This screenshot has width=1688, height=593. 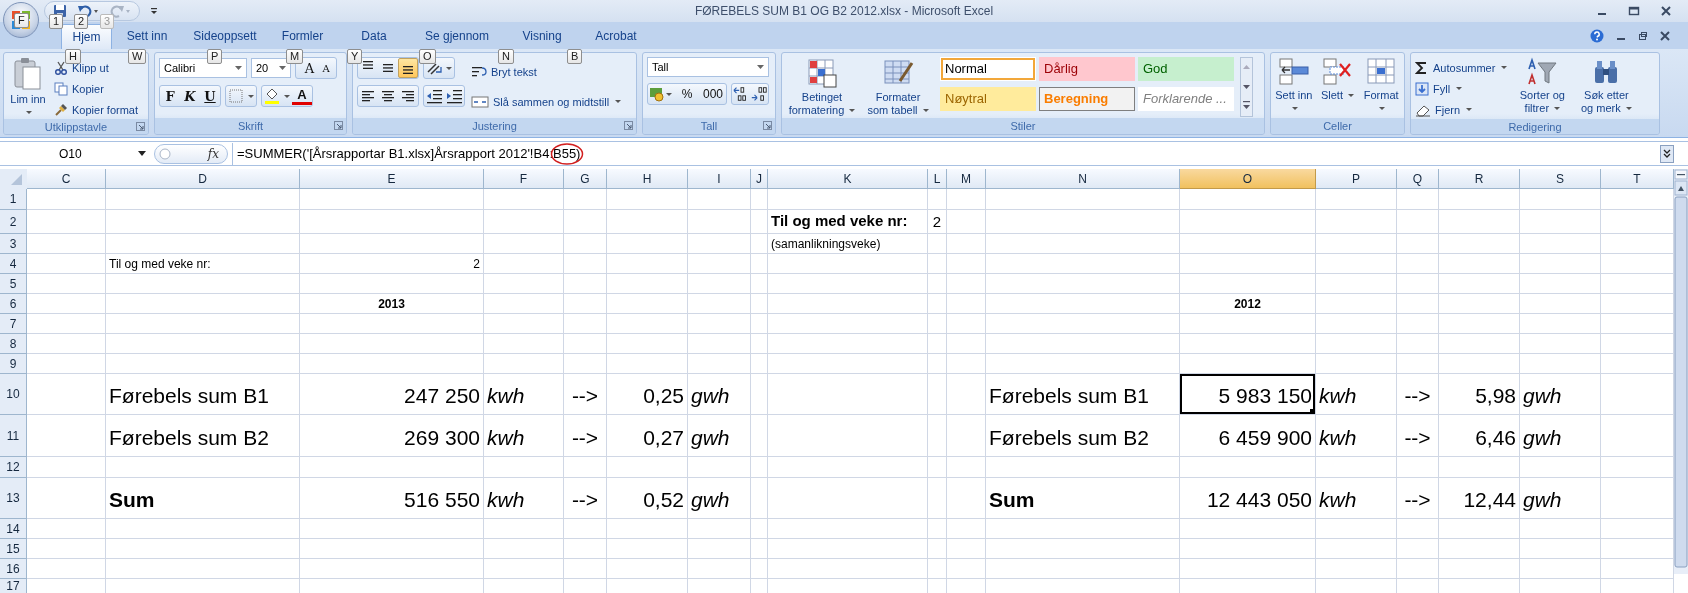 What do you see at coordinates (88, 11) in the screenshot?
I see `undo-icon` at bounding box center [88, 11].